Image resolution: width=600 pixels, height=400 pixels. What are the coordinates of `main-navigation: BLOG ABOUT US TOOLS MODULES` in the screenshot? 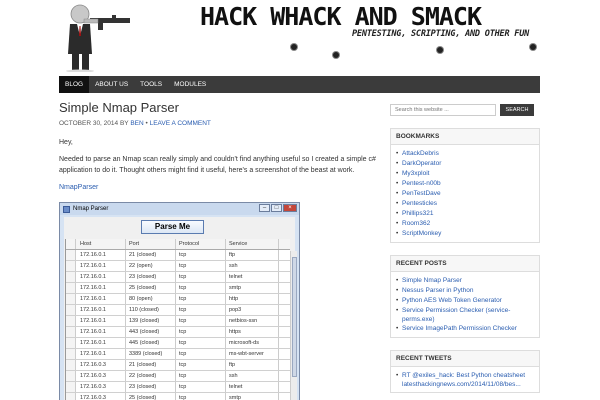 It's located at (299, 84).